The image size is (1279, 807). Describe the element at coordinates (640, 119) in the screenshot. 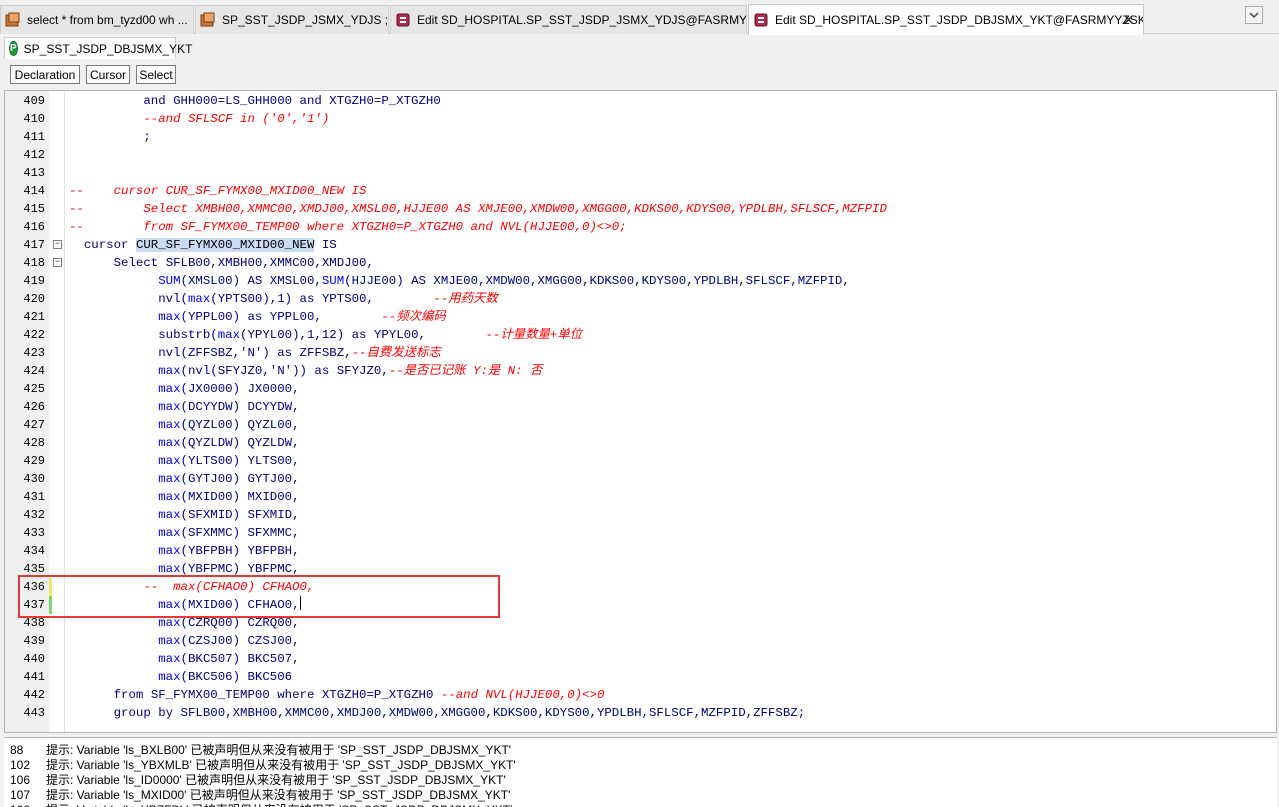

I see `code-line: 410 --and SFLSCF in ('0','1')` at that location.